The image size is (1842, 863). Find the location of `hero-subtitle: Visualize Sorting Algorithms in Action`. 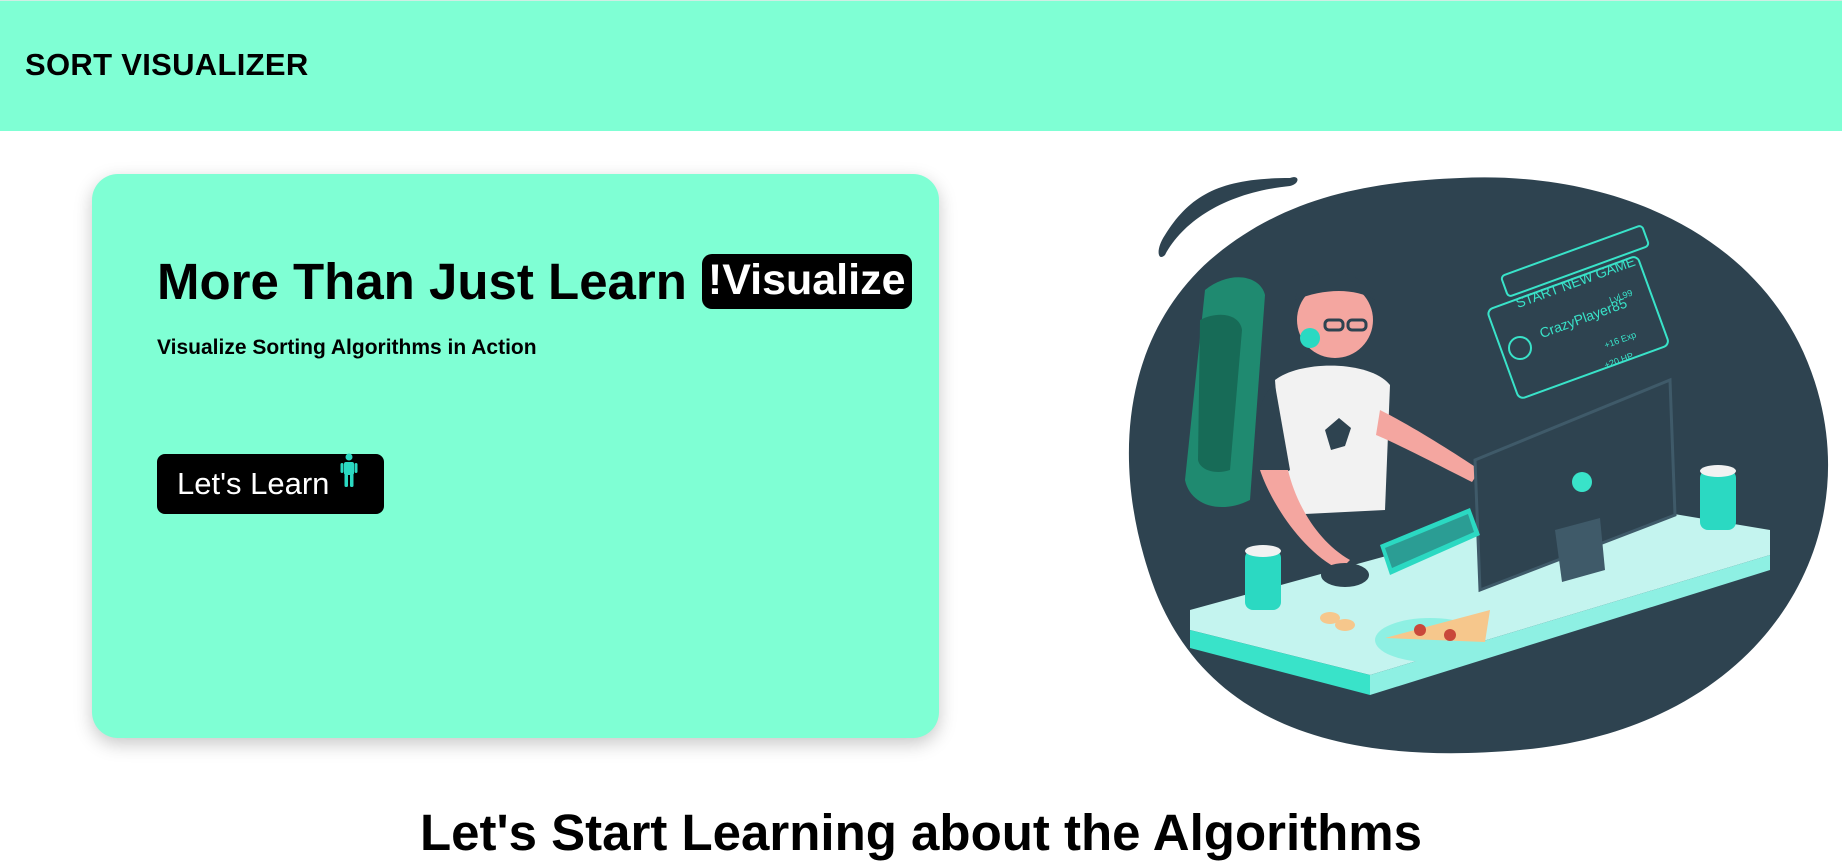

hero-subtitle: Visualize Sorting Algorithms in Action is located at coordinates (347, 347).